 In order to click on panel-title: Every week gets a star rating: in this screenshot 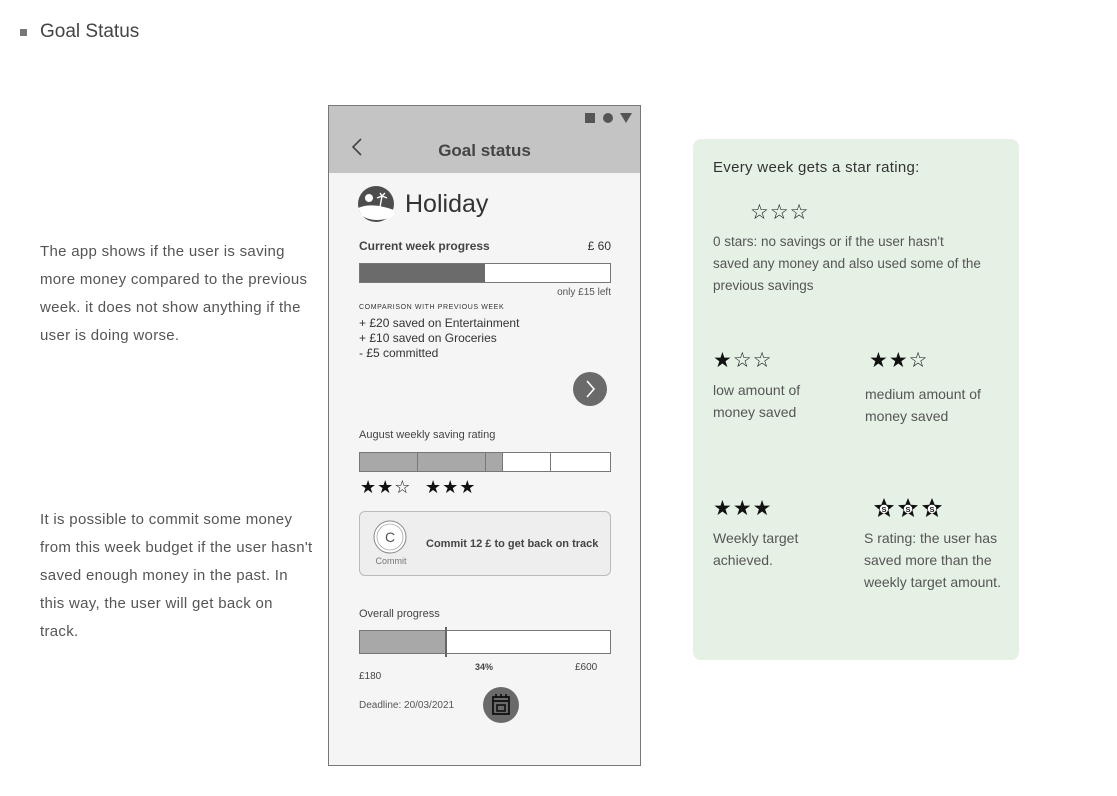, I will do `click(816, 167)`.